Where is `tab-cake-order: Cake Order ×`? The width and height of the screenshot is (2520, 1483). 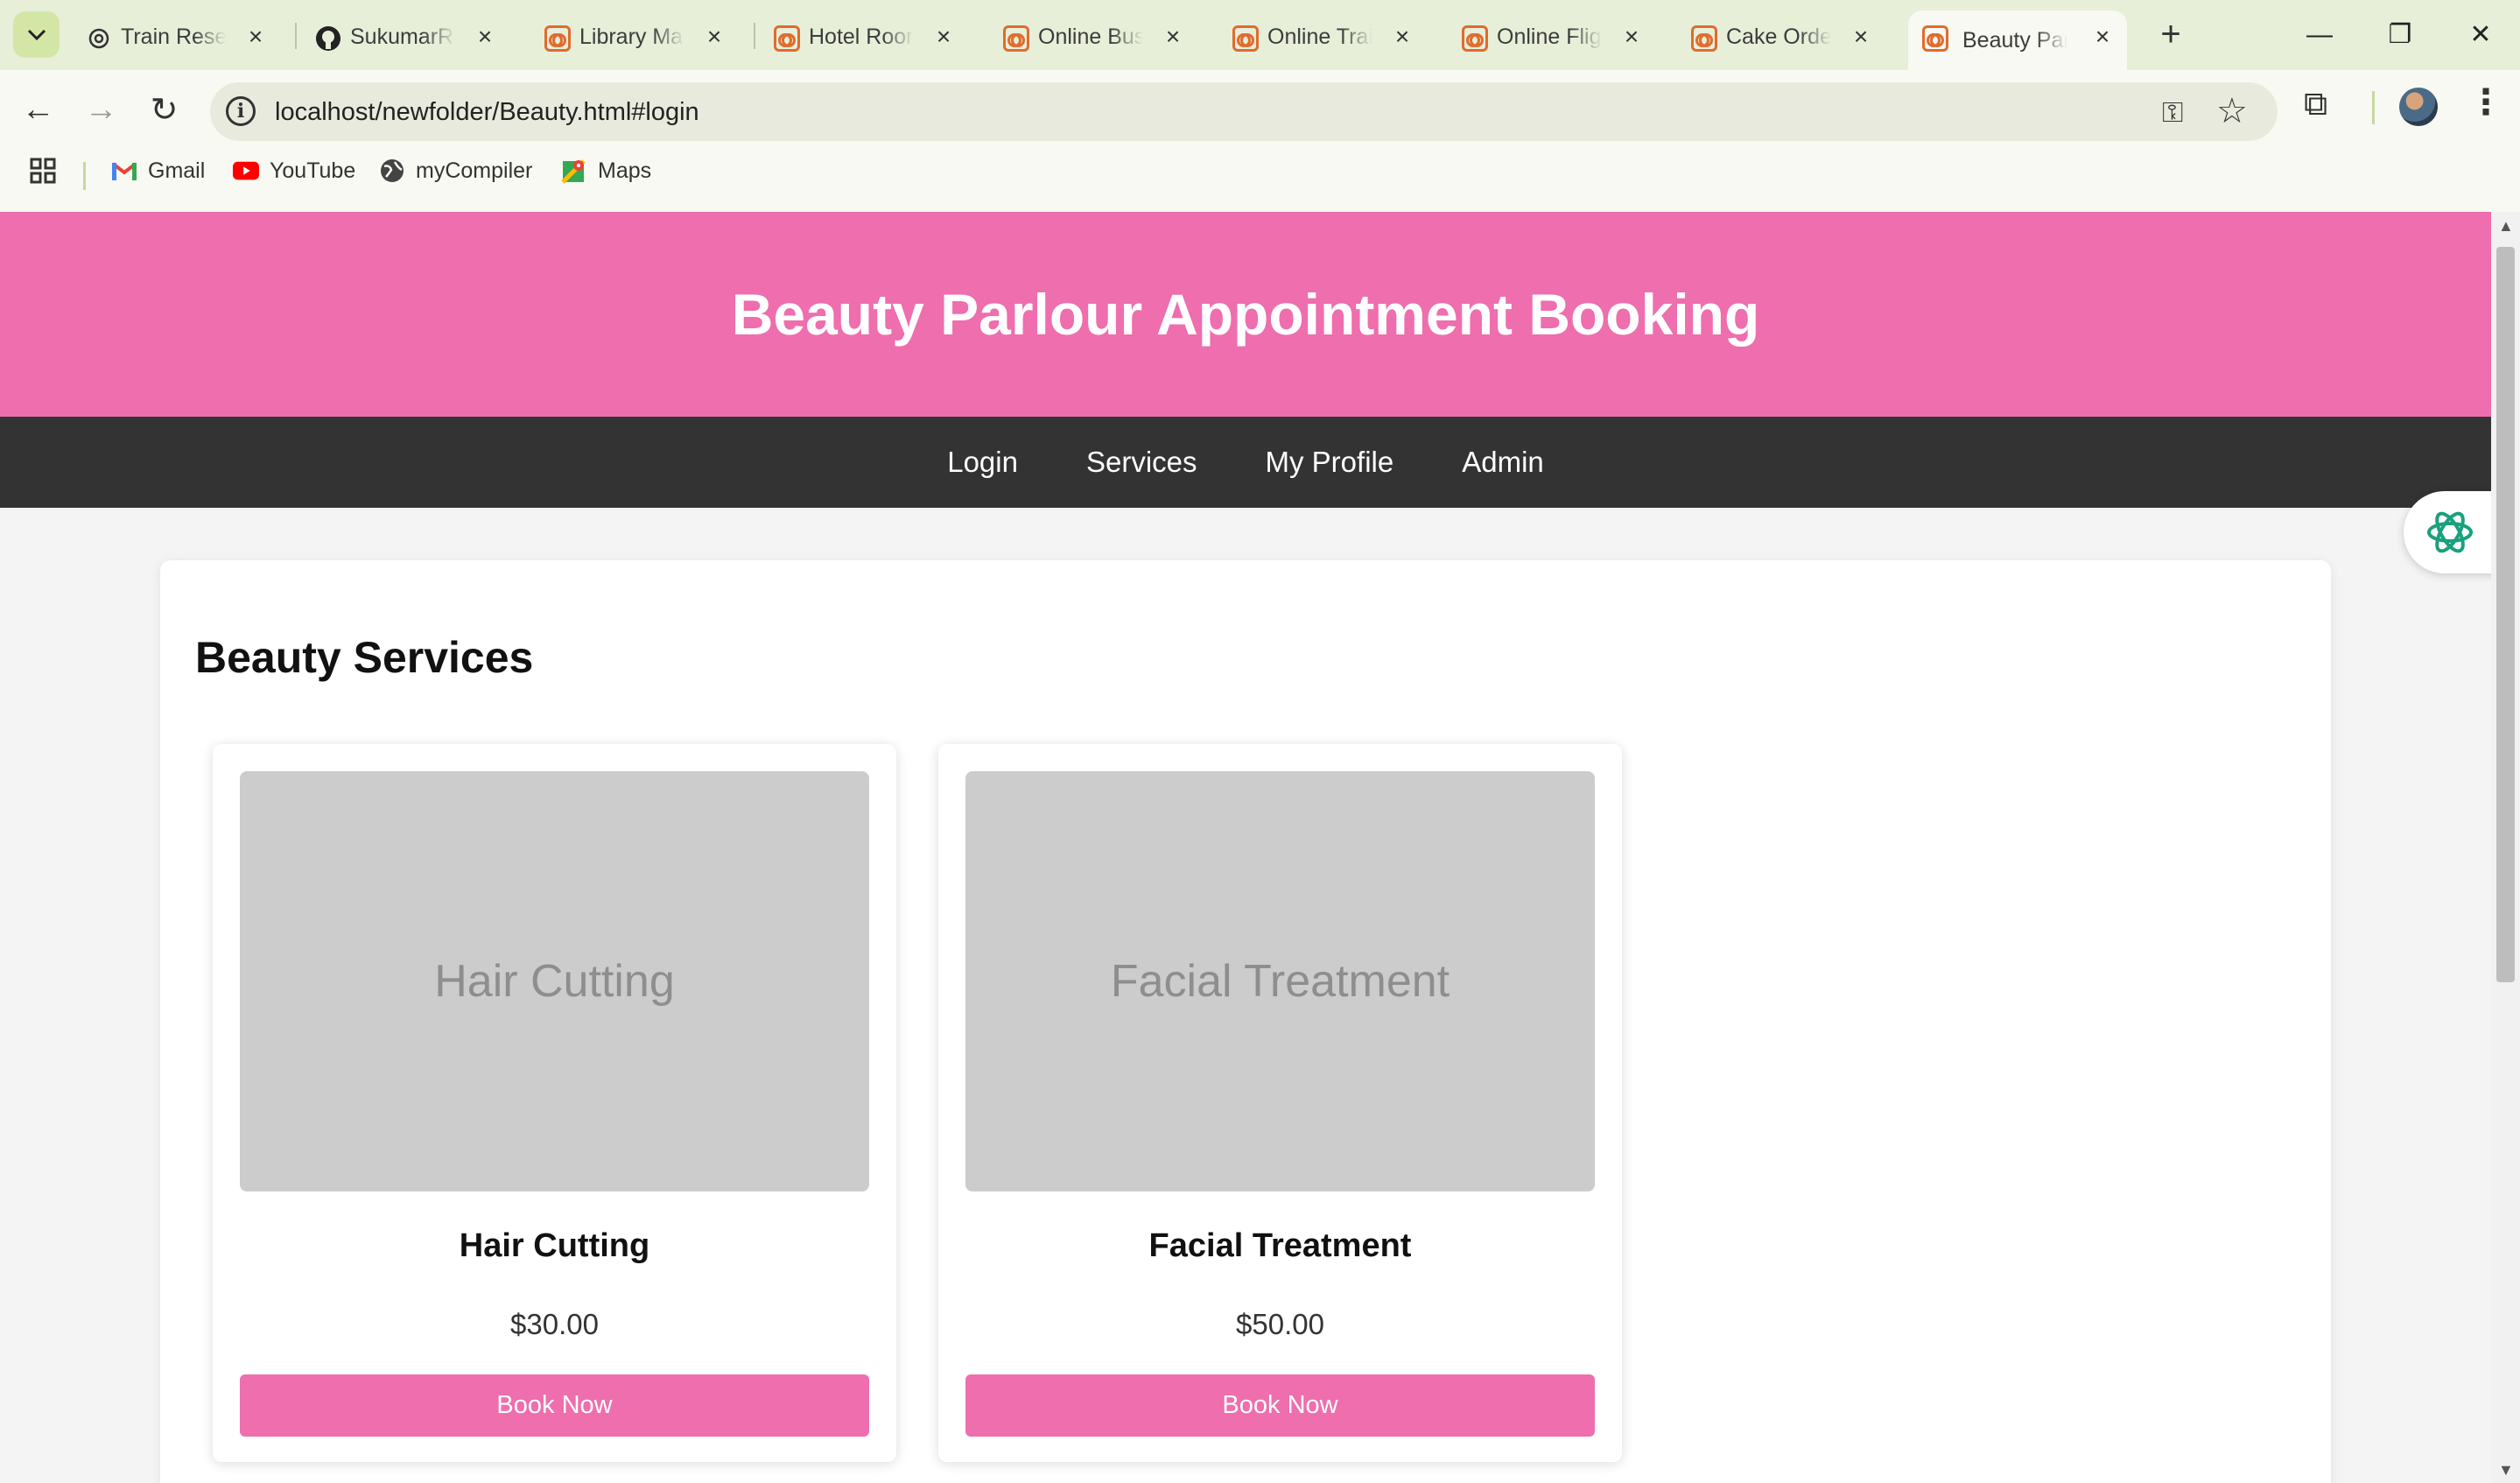 tab-cake-order: Cake Order × is located at coordinates (1779, 37).